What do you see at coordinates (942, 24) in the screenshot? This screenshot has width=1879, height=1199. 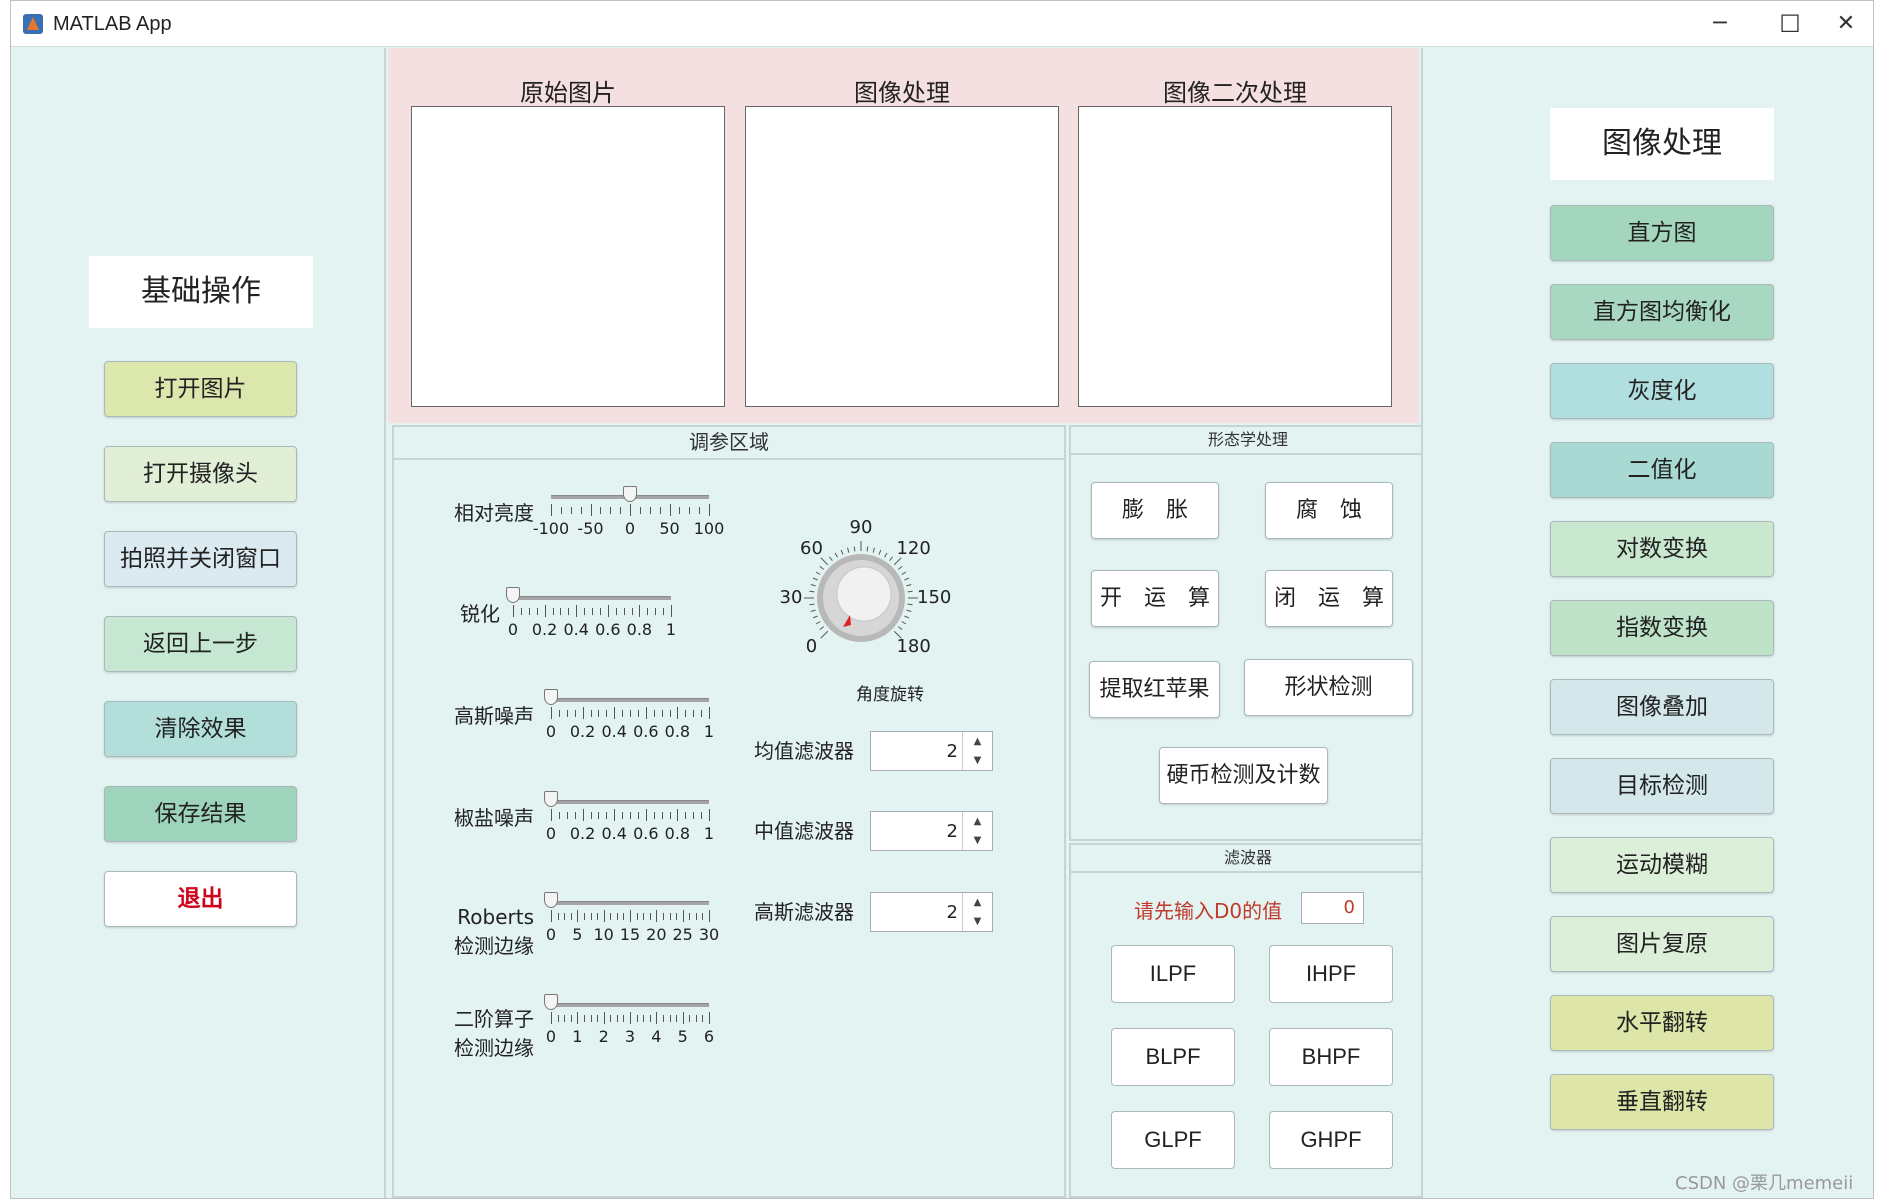 I see `title-bar: MATLAB App ─ ☐ ✕` at bounding box center [942, 24].